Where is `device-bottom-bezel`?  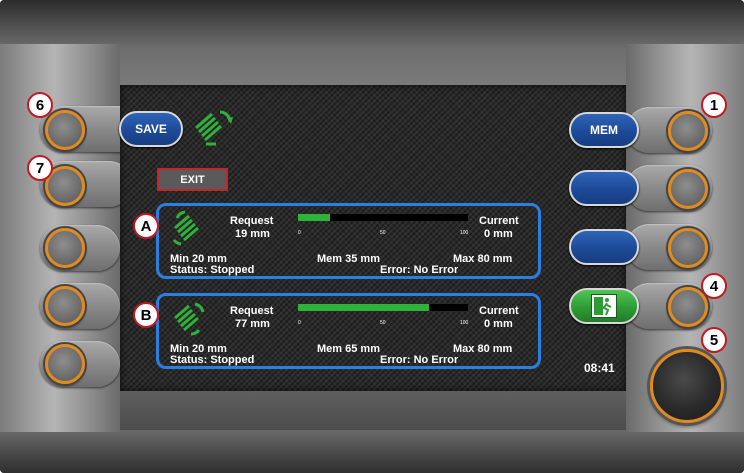 device-bottom-bezel is located at coordinates (372, 451).